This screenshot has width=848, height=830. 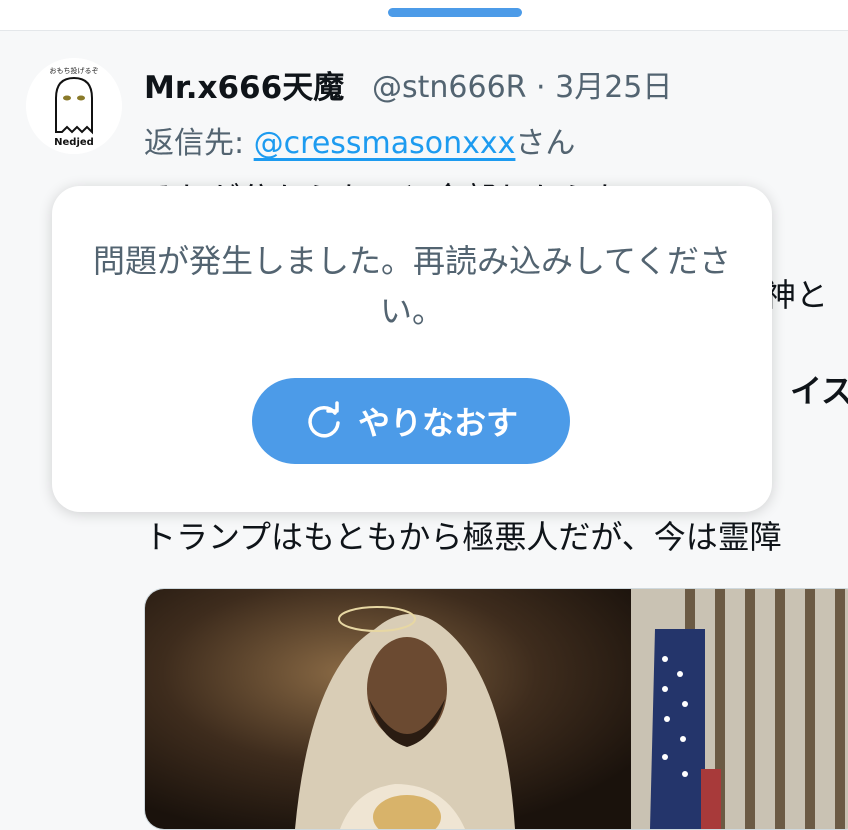 I want to click on avatar: おもち投げるぞ Nedjed, so click(x=74, y=106).